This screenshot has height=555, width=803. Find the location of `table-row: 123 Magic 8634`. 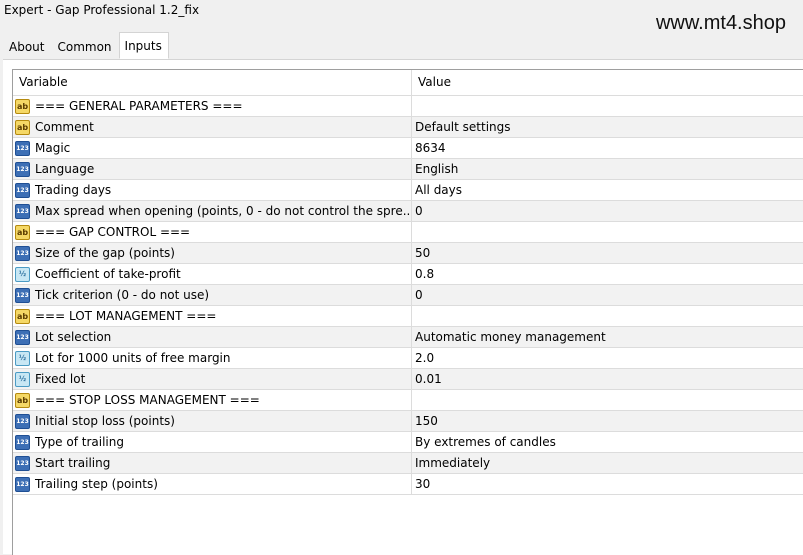

table-row: 123 Magic 8634 is located at coordinates (408, 148).